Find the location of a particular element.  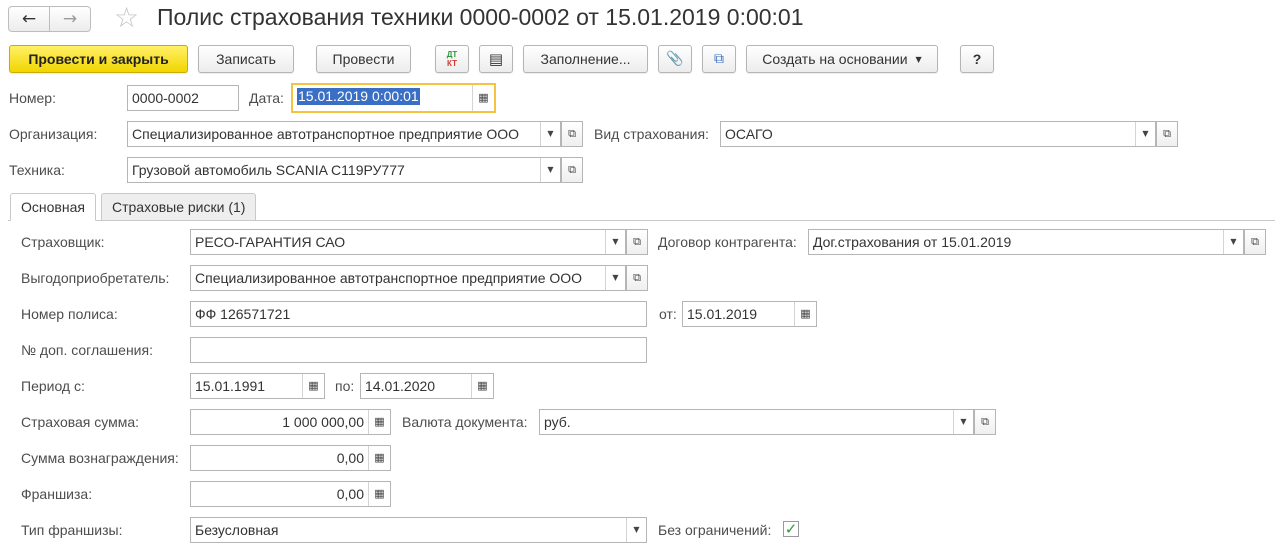

checkmark-icon: ✓ is located at coordinates (791, 529).